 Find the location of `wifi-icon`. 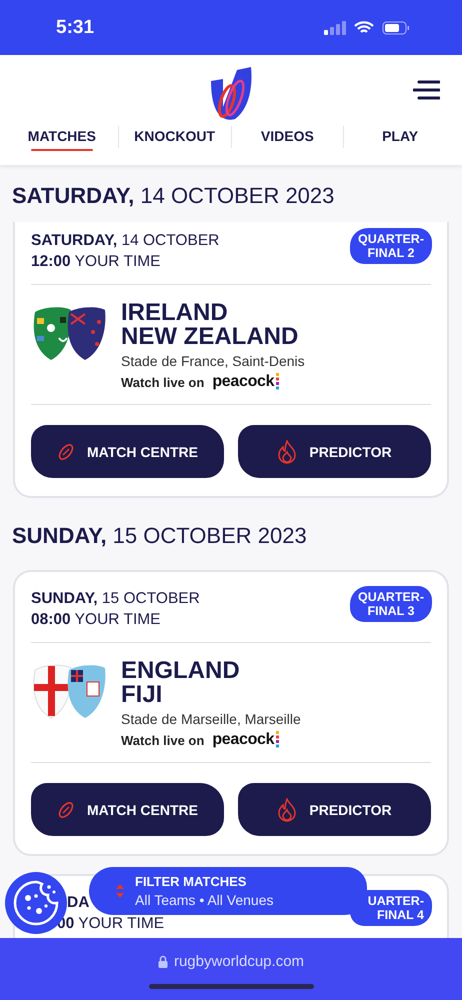

wifi-icon is located at coordinates (364, 27).